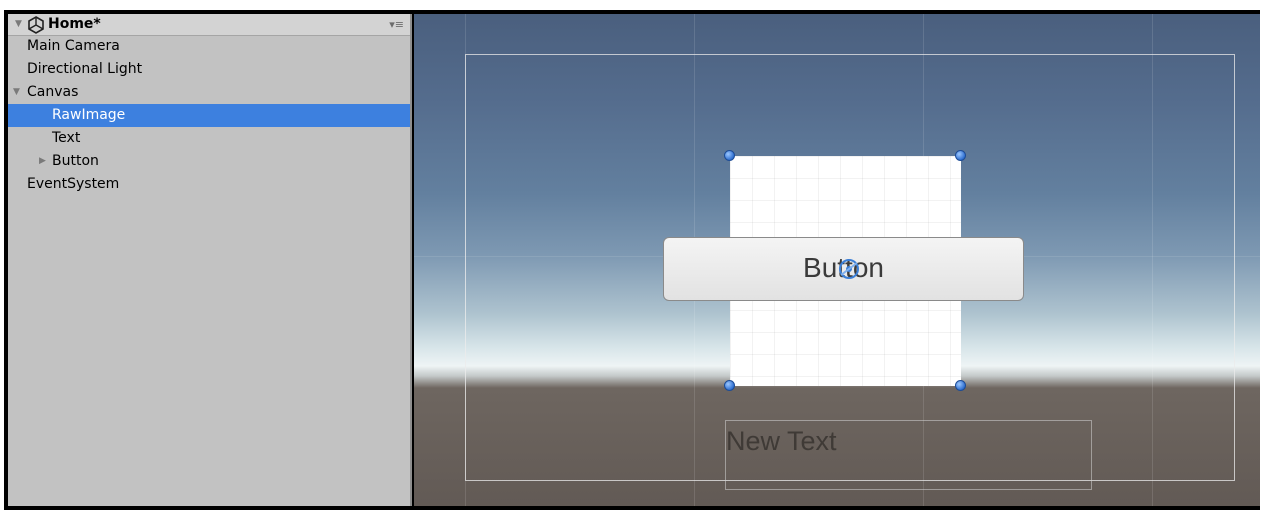 Image resolution: width=1265 pixels, height=510 pixels. Describe the element at coordinates (89, 115) in the screenshot. I see `hierarchy-item-label: RawImage` at that location.